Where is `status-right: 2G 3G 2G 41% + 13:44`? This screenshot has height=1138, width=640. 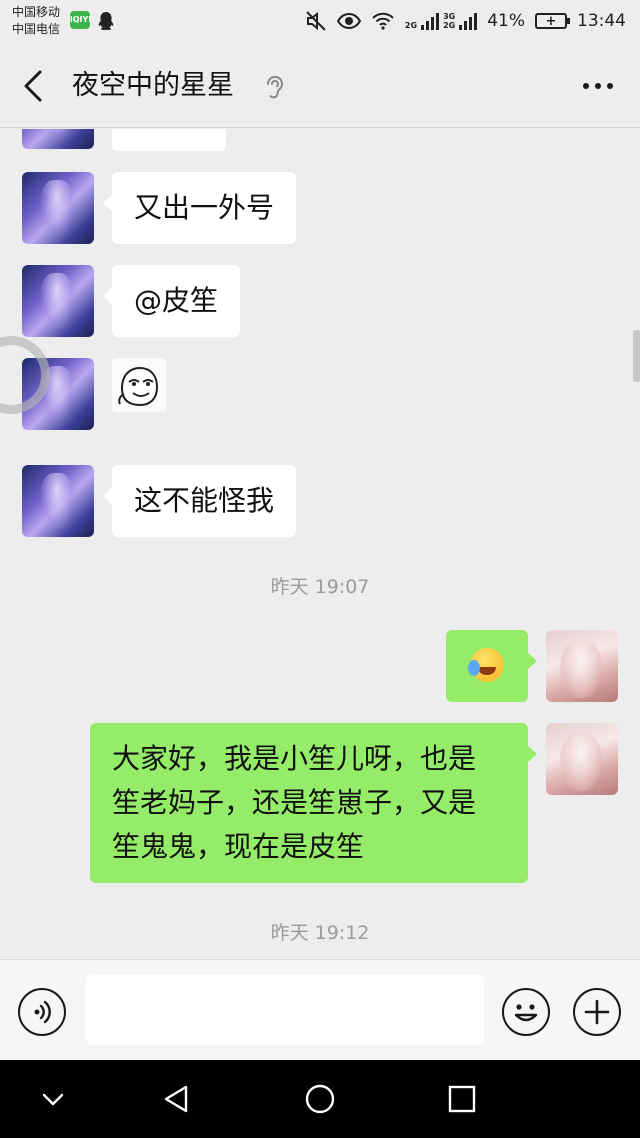
status-right: 2G 3G 2G 41% + 13:44 is located at coordinates (465, 21).